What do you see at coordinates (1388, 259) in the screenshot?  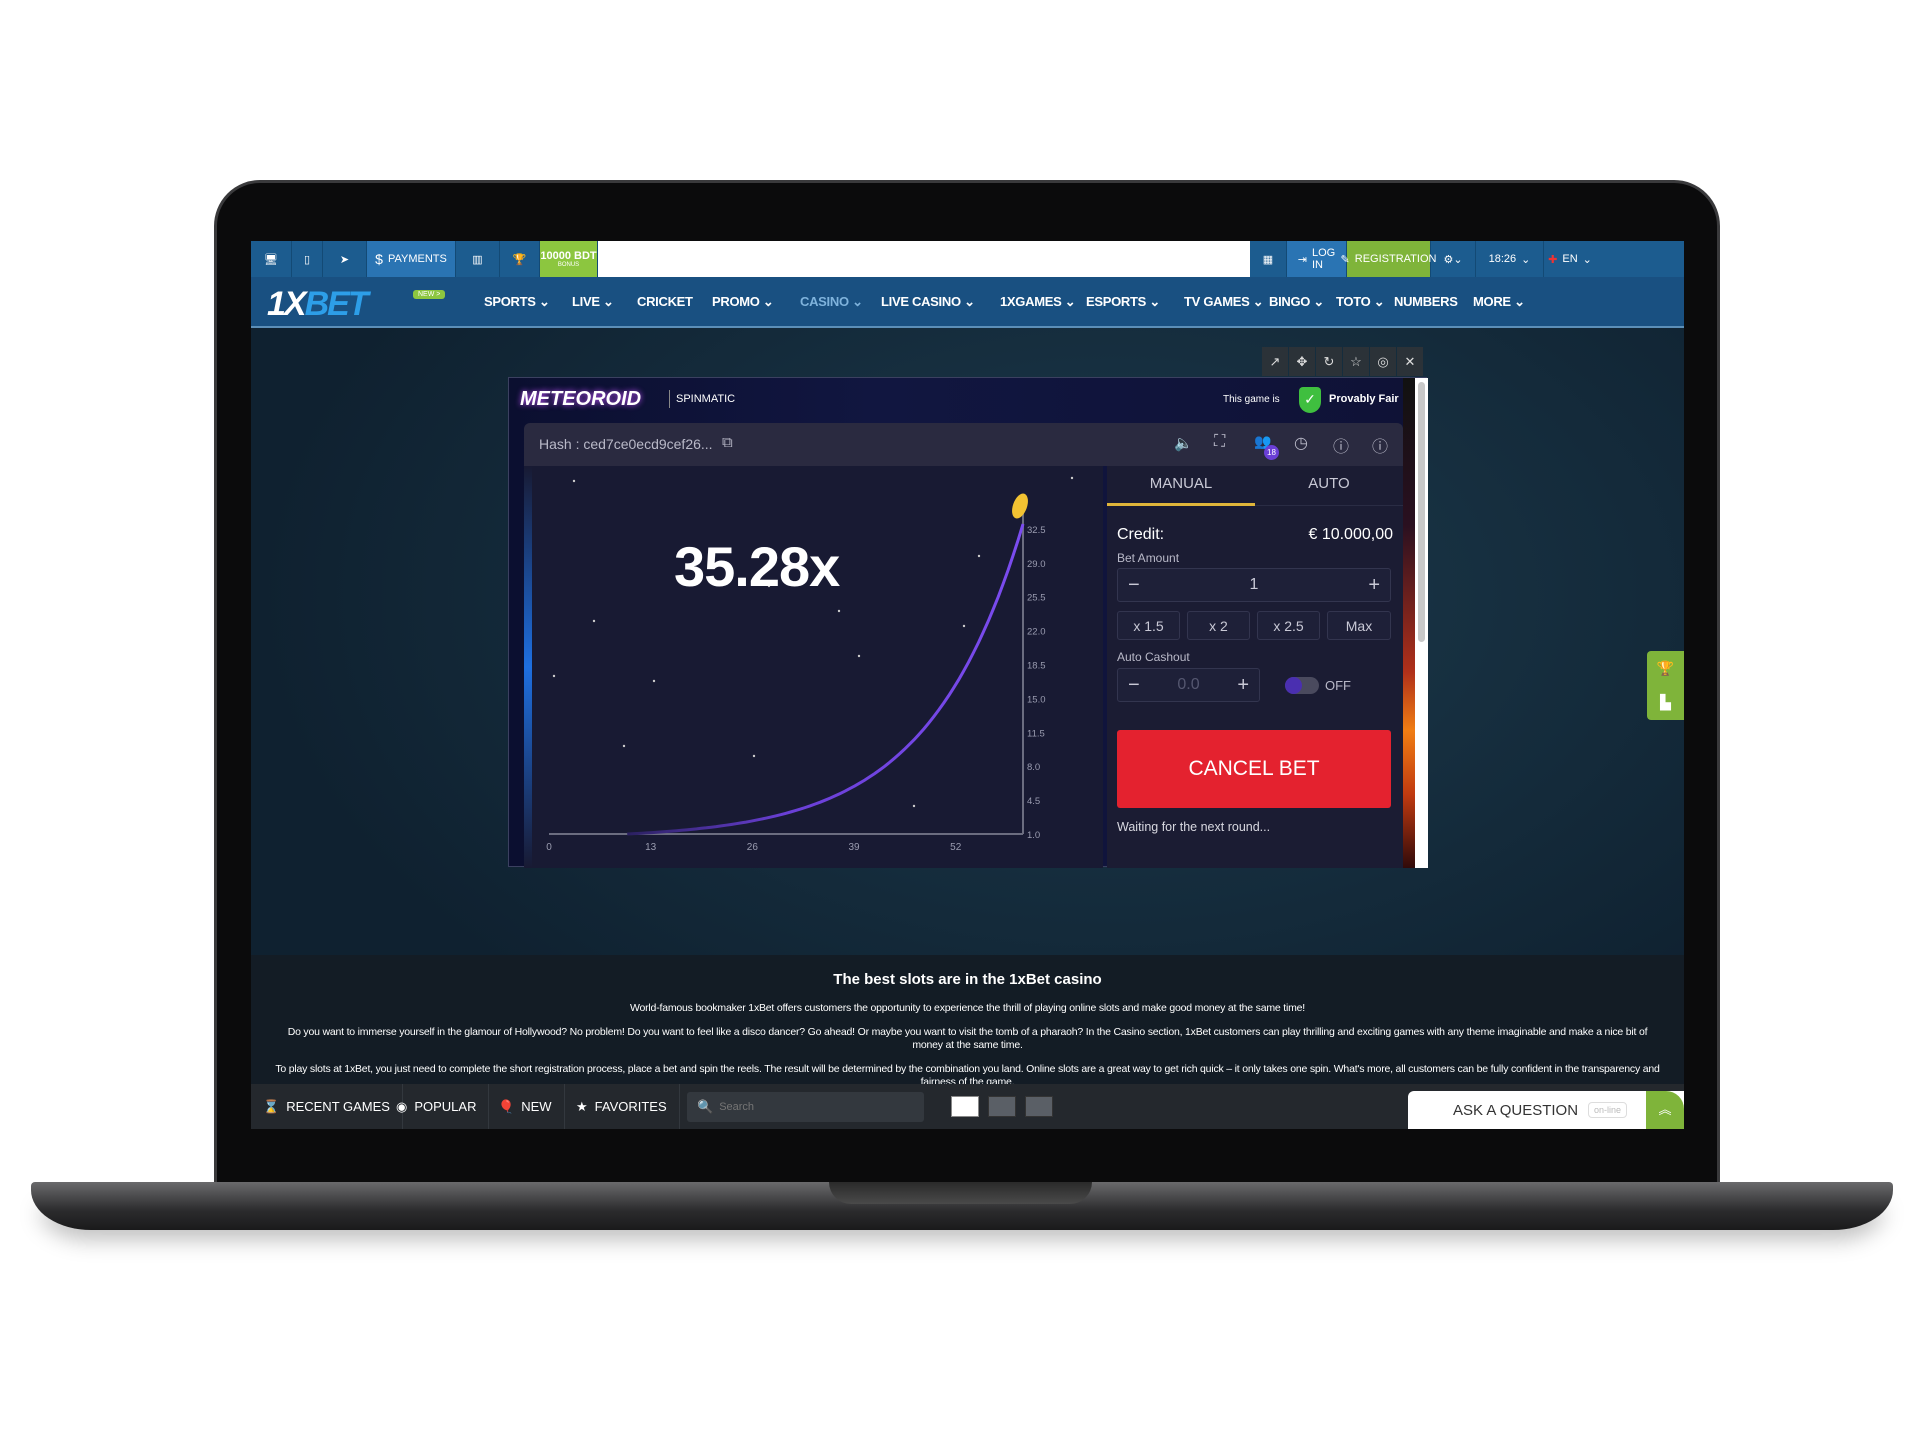 I see `registration-button: ✎ REGISTRATION` at bounding box center [1388, 259].